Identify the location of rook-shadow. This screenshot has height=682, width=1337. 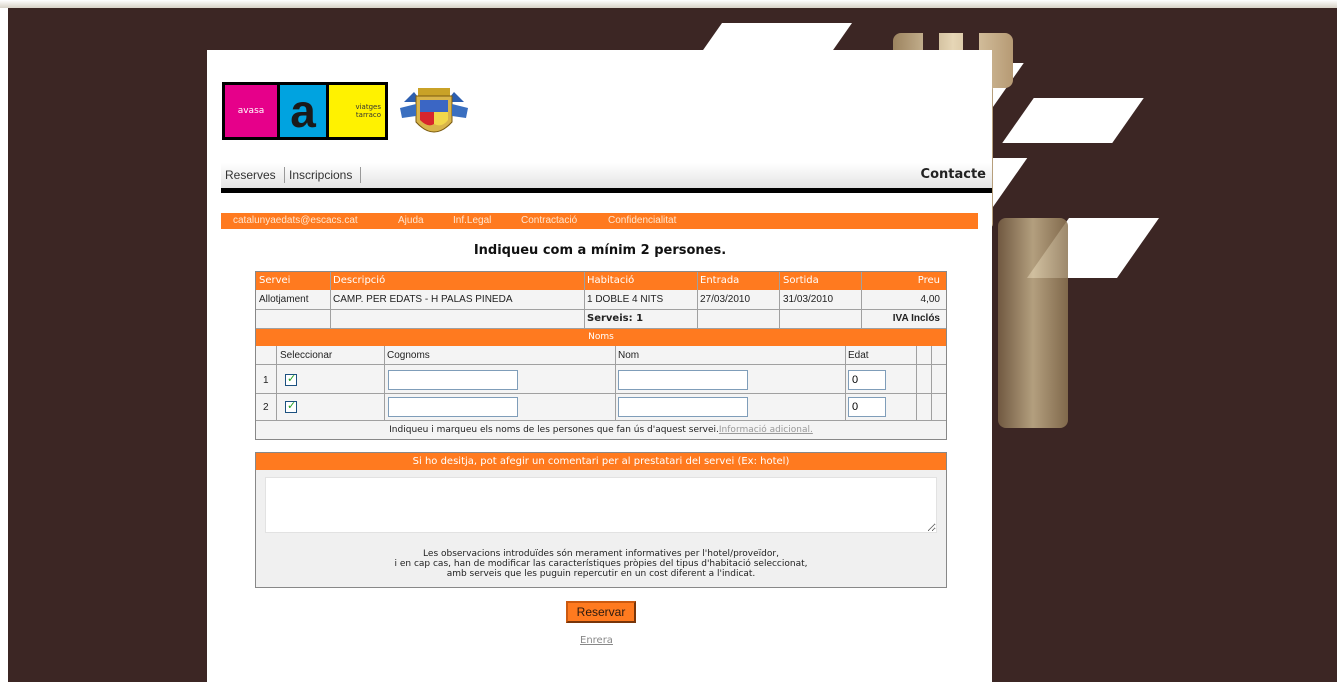
(1033, 323).